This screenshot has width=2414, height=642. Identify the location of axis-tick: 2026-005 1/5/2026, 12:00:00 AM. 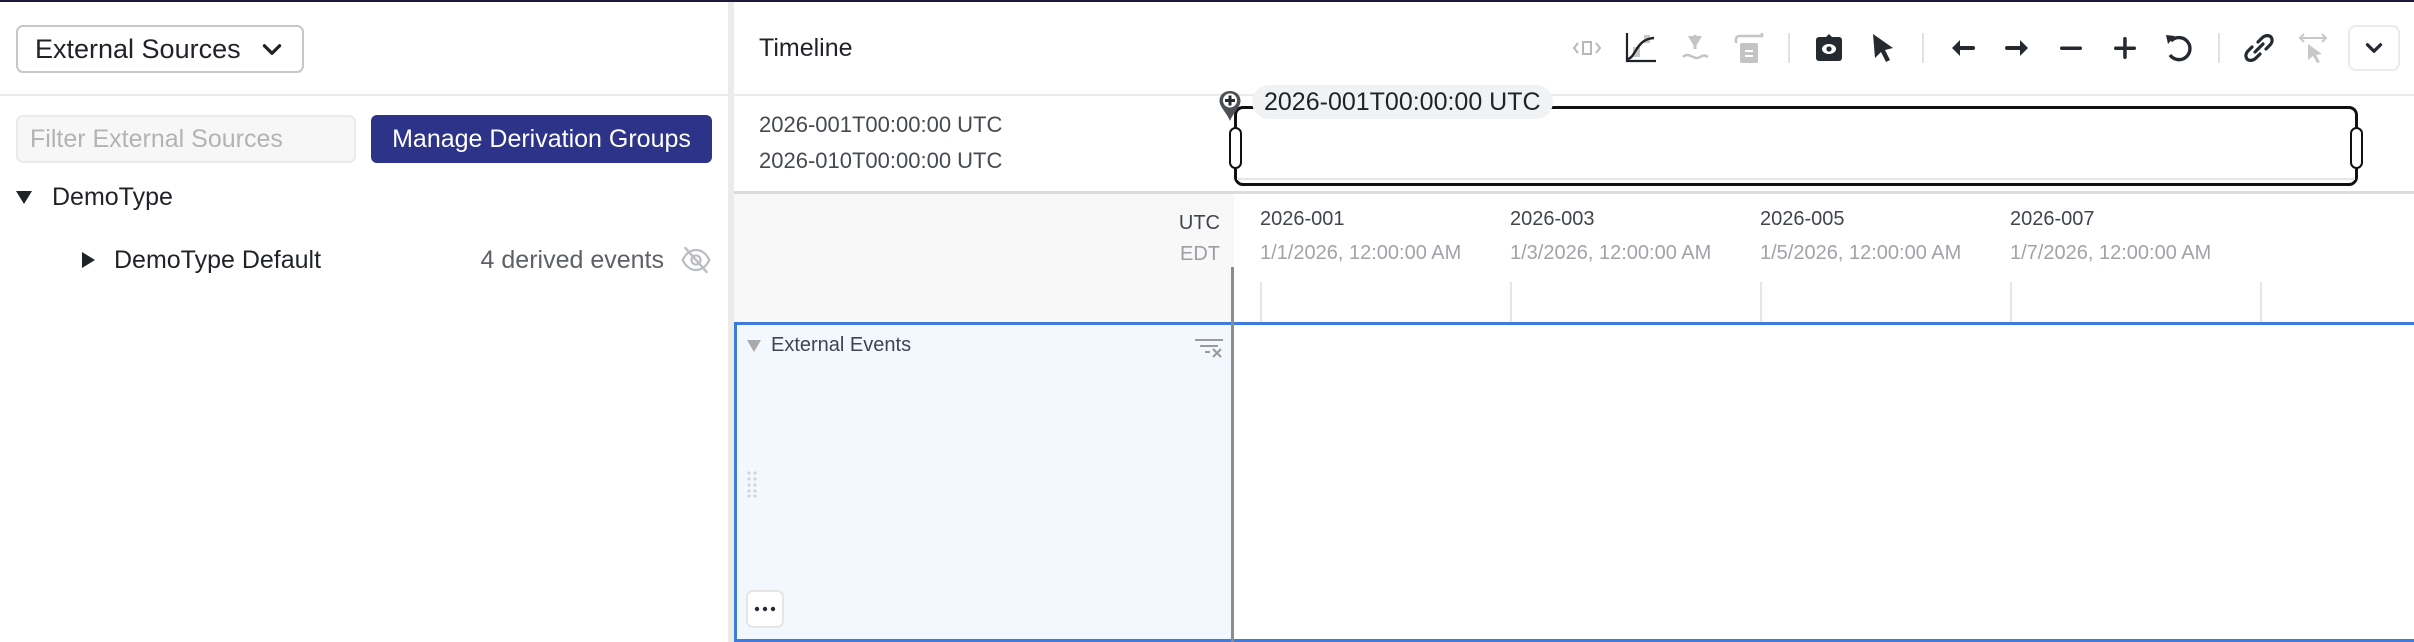
(1860, 236).